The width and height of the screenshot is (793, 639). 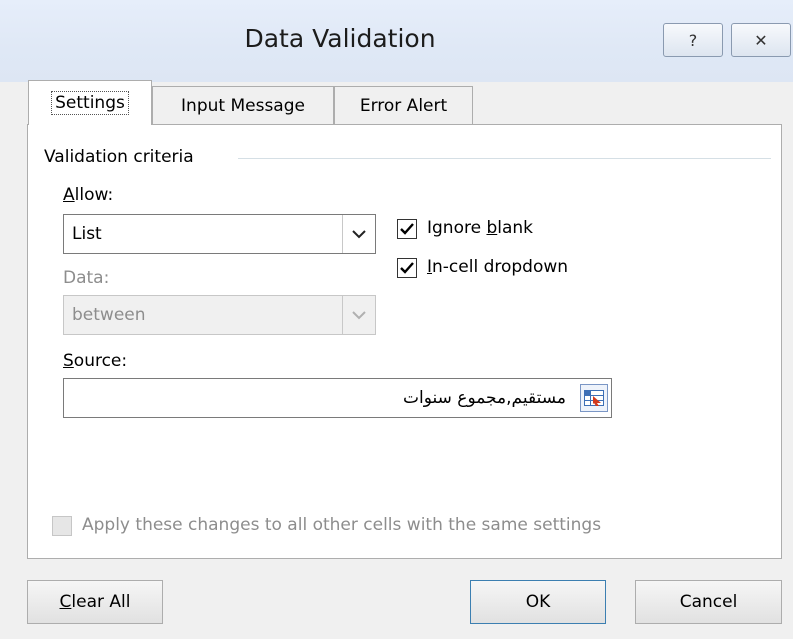 I want to click on dialog-title: Data Validation, so click(x=340, y=38).